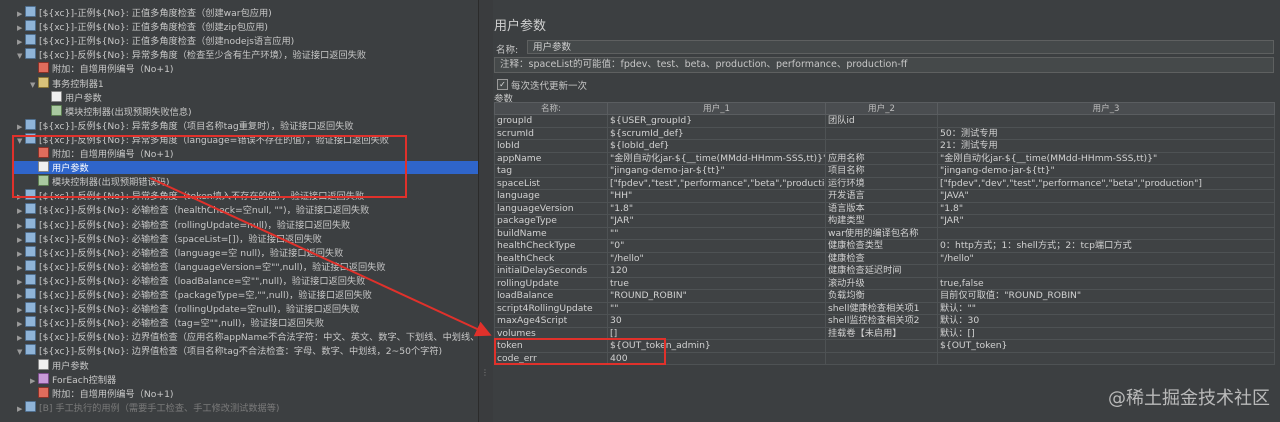 This screenshot has width=1280, height=422. I want to click on annotation-arrow, so click(320, 257).